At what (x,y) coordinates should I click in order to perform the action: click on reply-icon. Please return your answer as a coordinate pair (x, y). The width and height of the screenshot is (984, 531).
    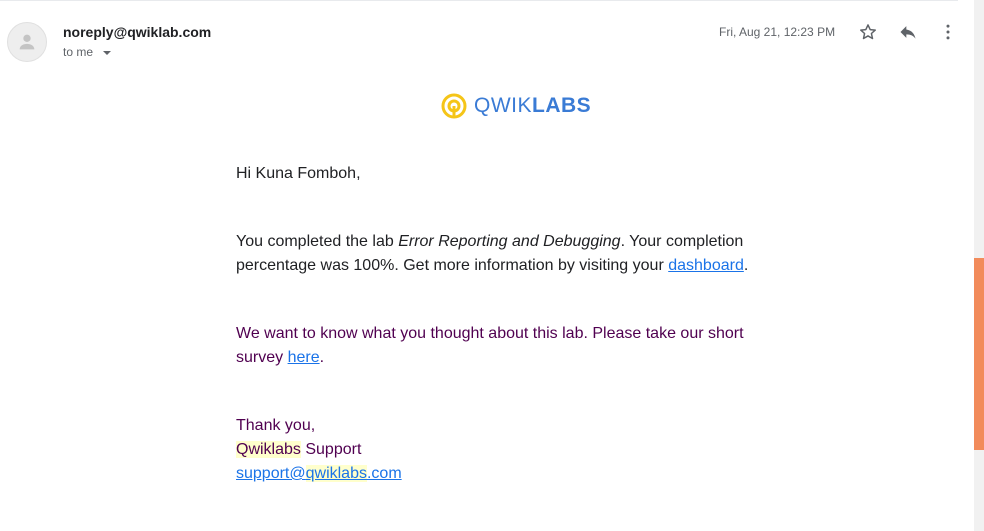
    Looking at the image, I should click on (908, 32).